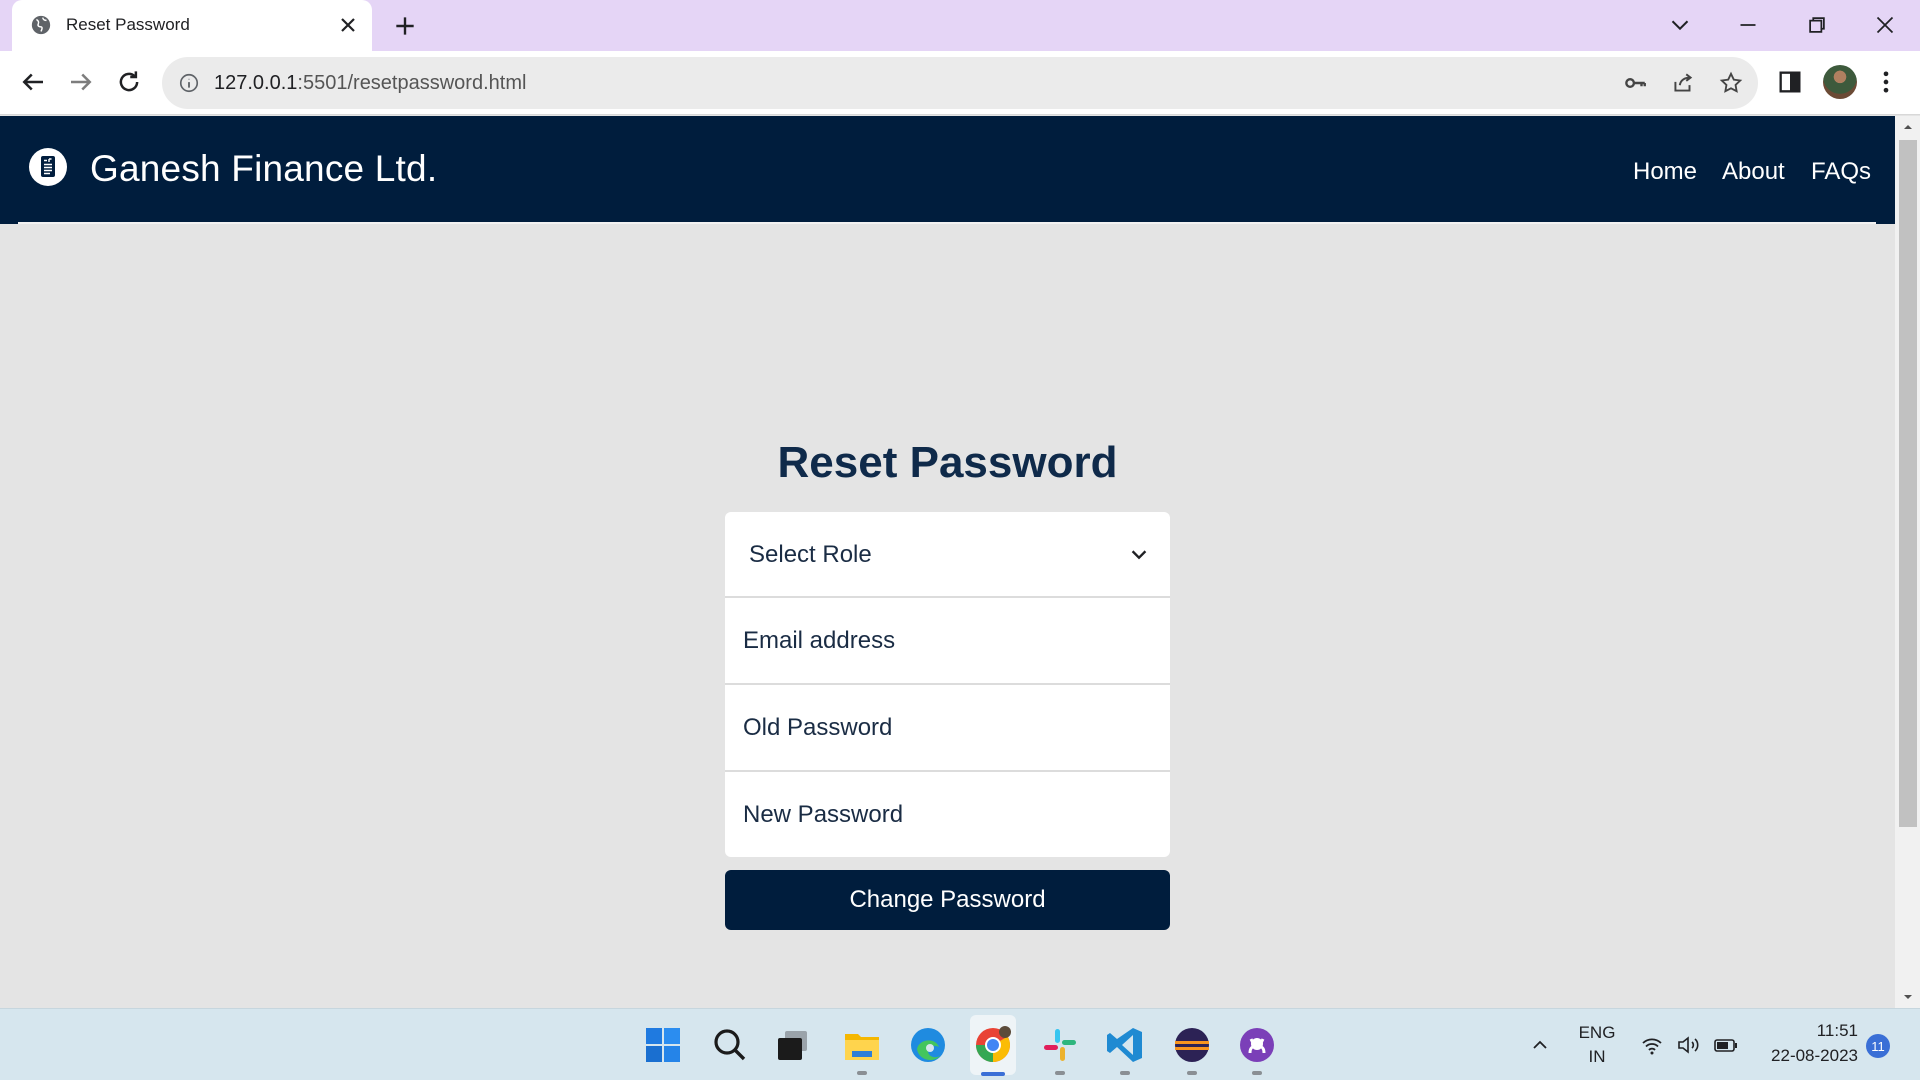  What do you see at coordinates (348, 25) in the screenshot?
I see `close-tab-icon` at bounding box center [348, 25].